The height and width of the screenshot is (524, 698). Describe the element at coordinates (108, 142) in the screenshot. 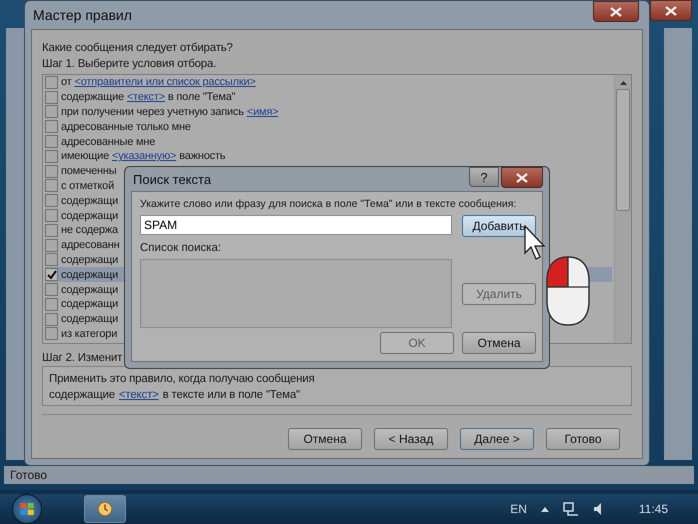

I see `condition-text: адресованные мне` at that location.